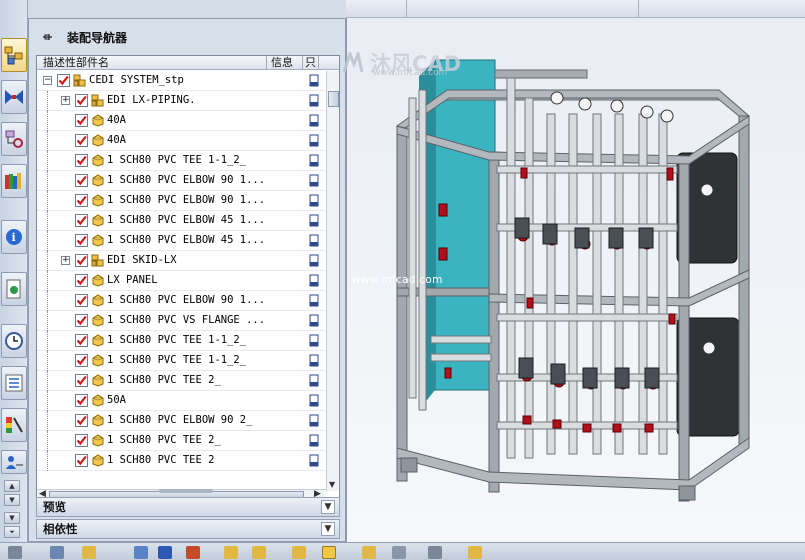 The image size is (805, 560). Describe the element at coordinates (14, 462) in the screenshot. I see `roles-tab` at that location.